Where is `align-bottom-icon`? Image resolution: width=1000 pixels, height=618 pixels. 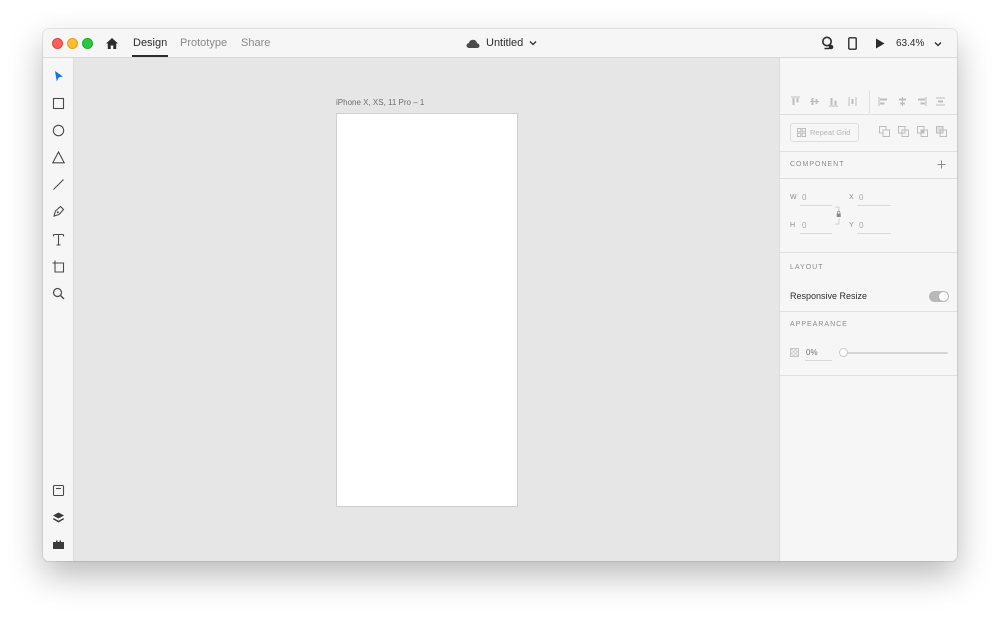
align-bottom-icon is located at coordinates (833, 101).